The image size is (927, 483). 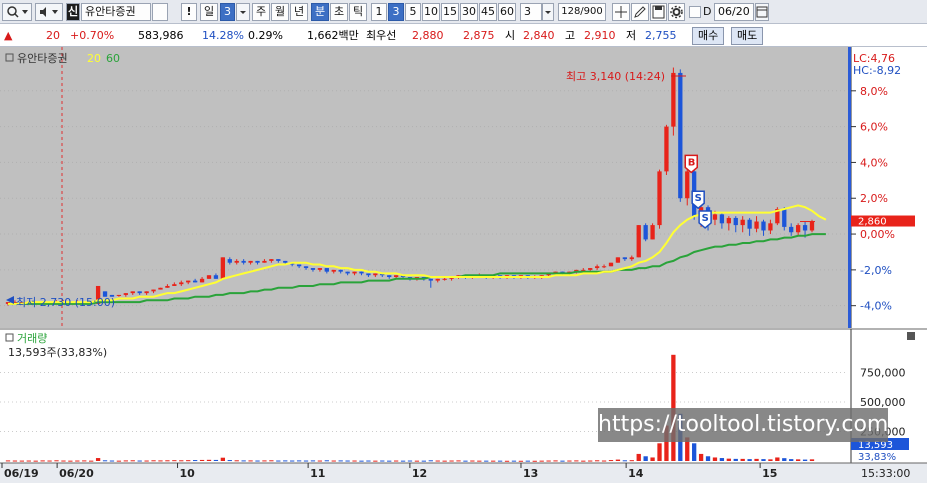 I want to click on volume-close-icon, so click(x=911, y=336).